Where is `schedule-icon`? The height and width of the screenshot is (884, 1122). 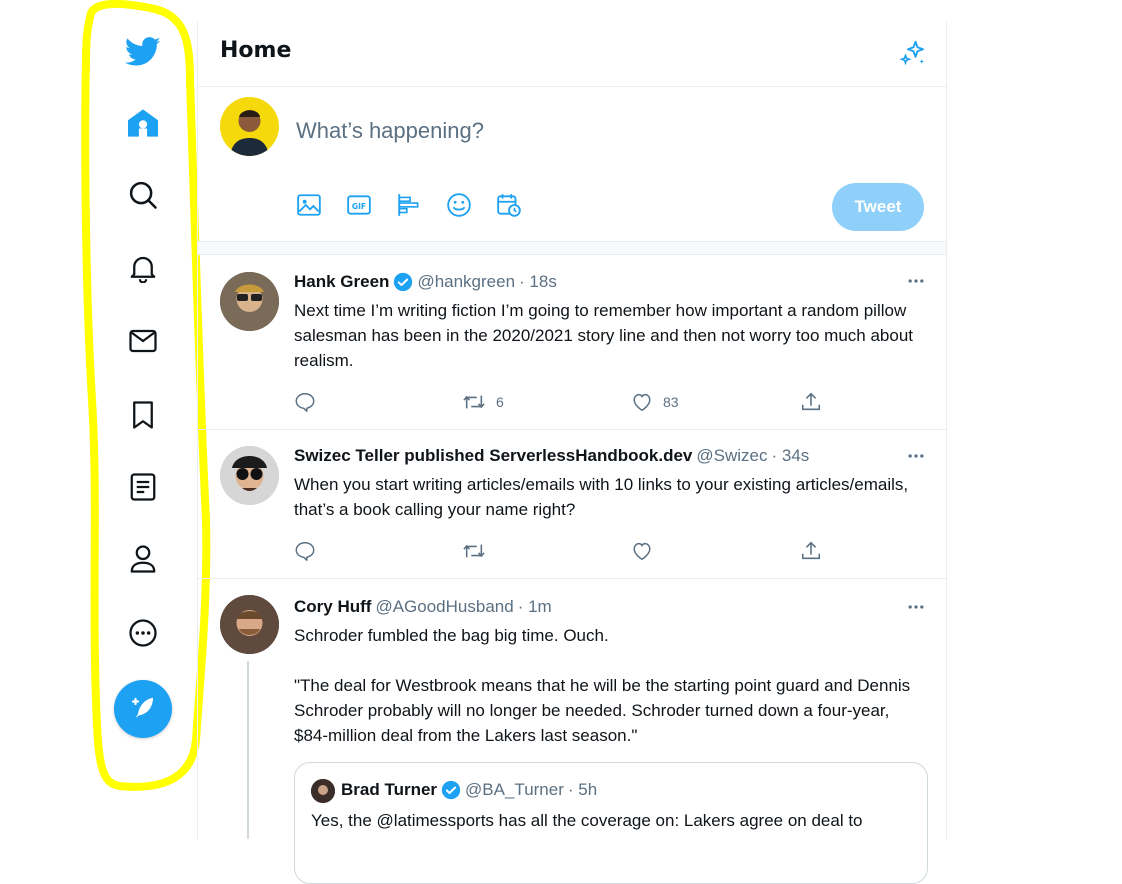
schedule-icon is located at coordinates (509, 205).